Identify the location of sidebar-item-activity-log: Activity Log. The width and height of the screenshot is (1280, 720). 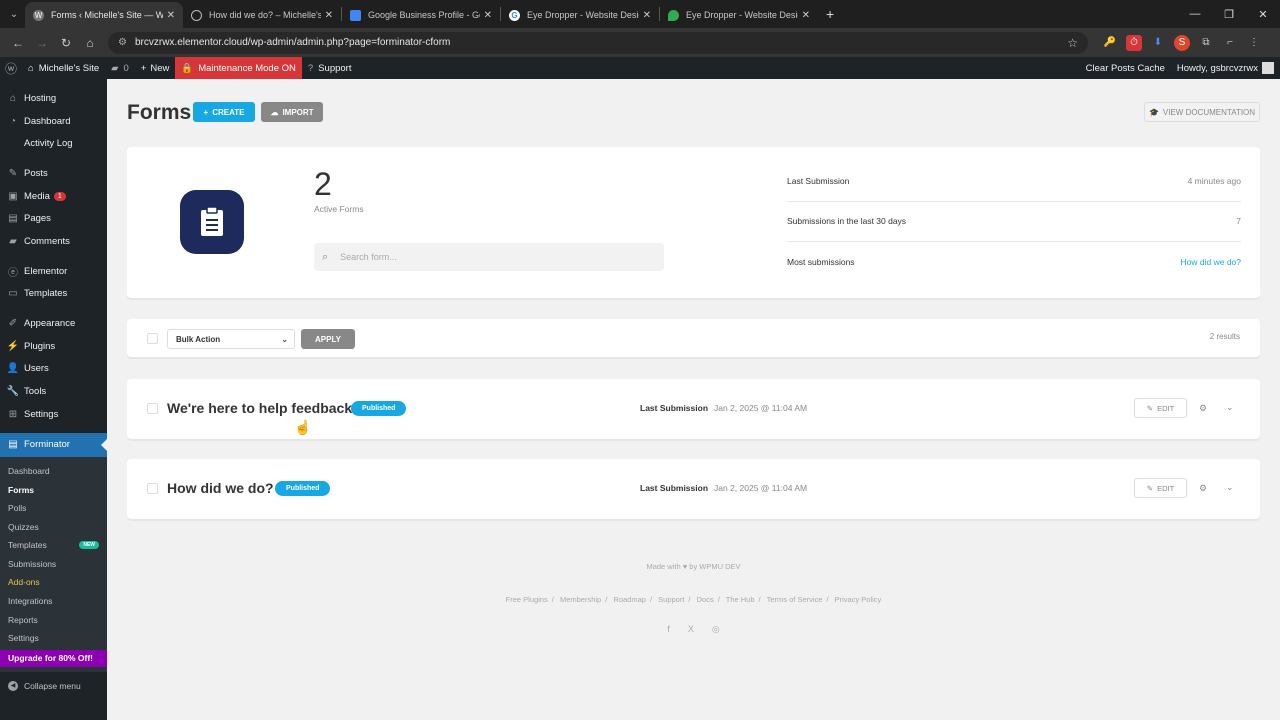
(53, 143).